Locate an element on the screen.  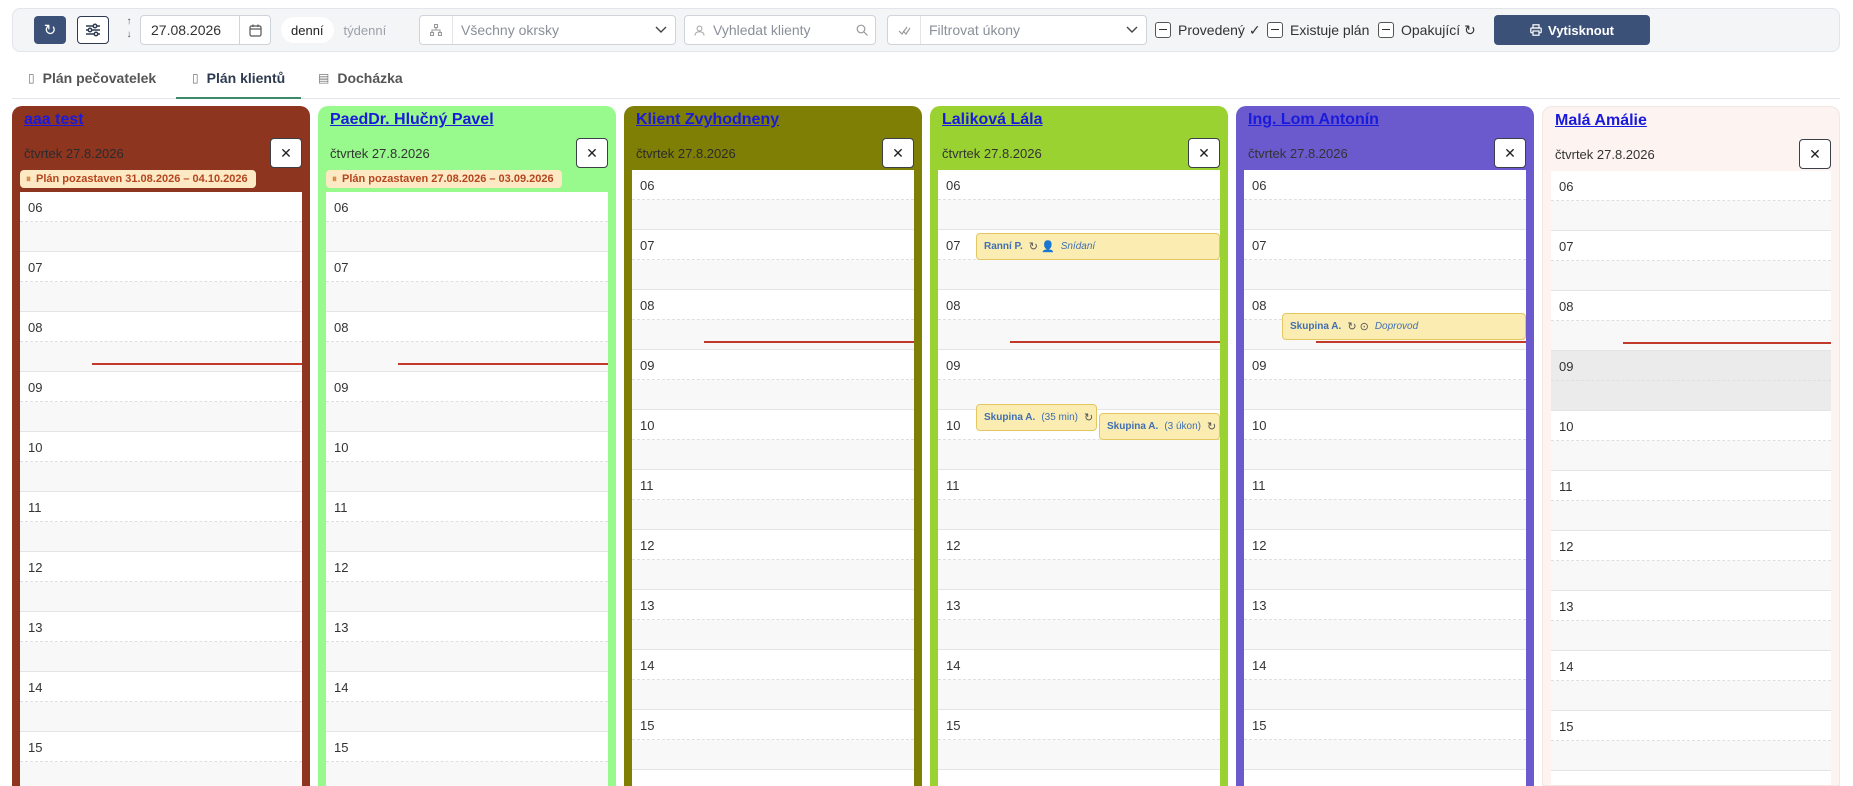
date-field: 27.08.2026 is located at coordinates (205, 30).